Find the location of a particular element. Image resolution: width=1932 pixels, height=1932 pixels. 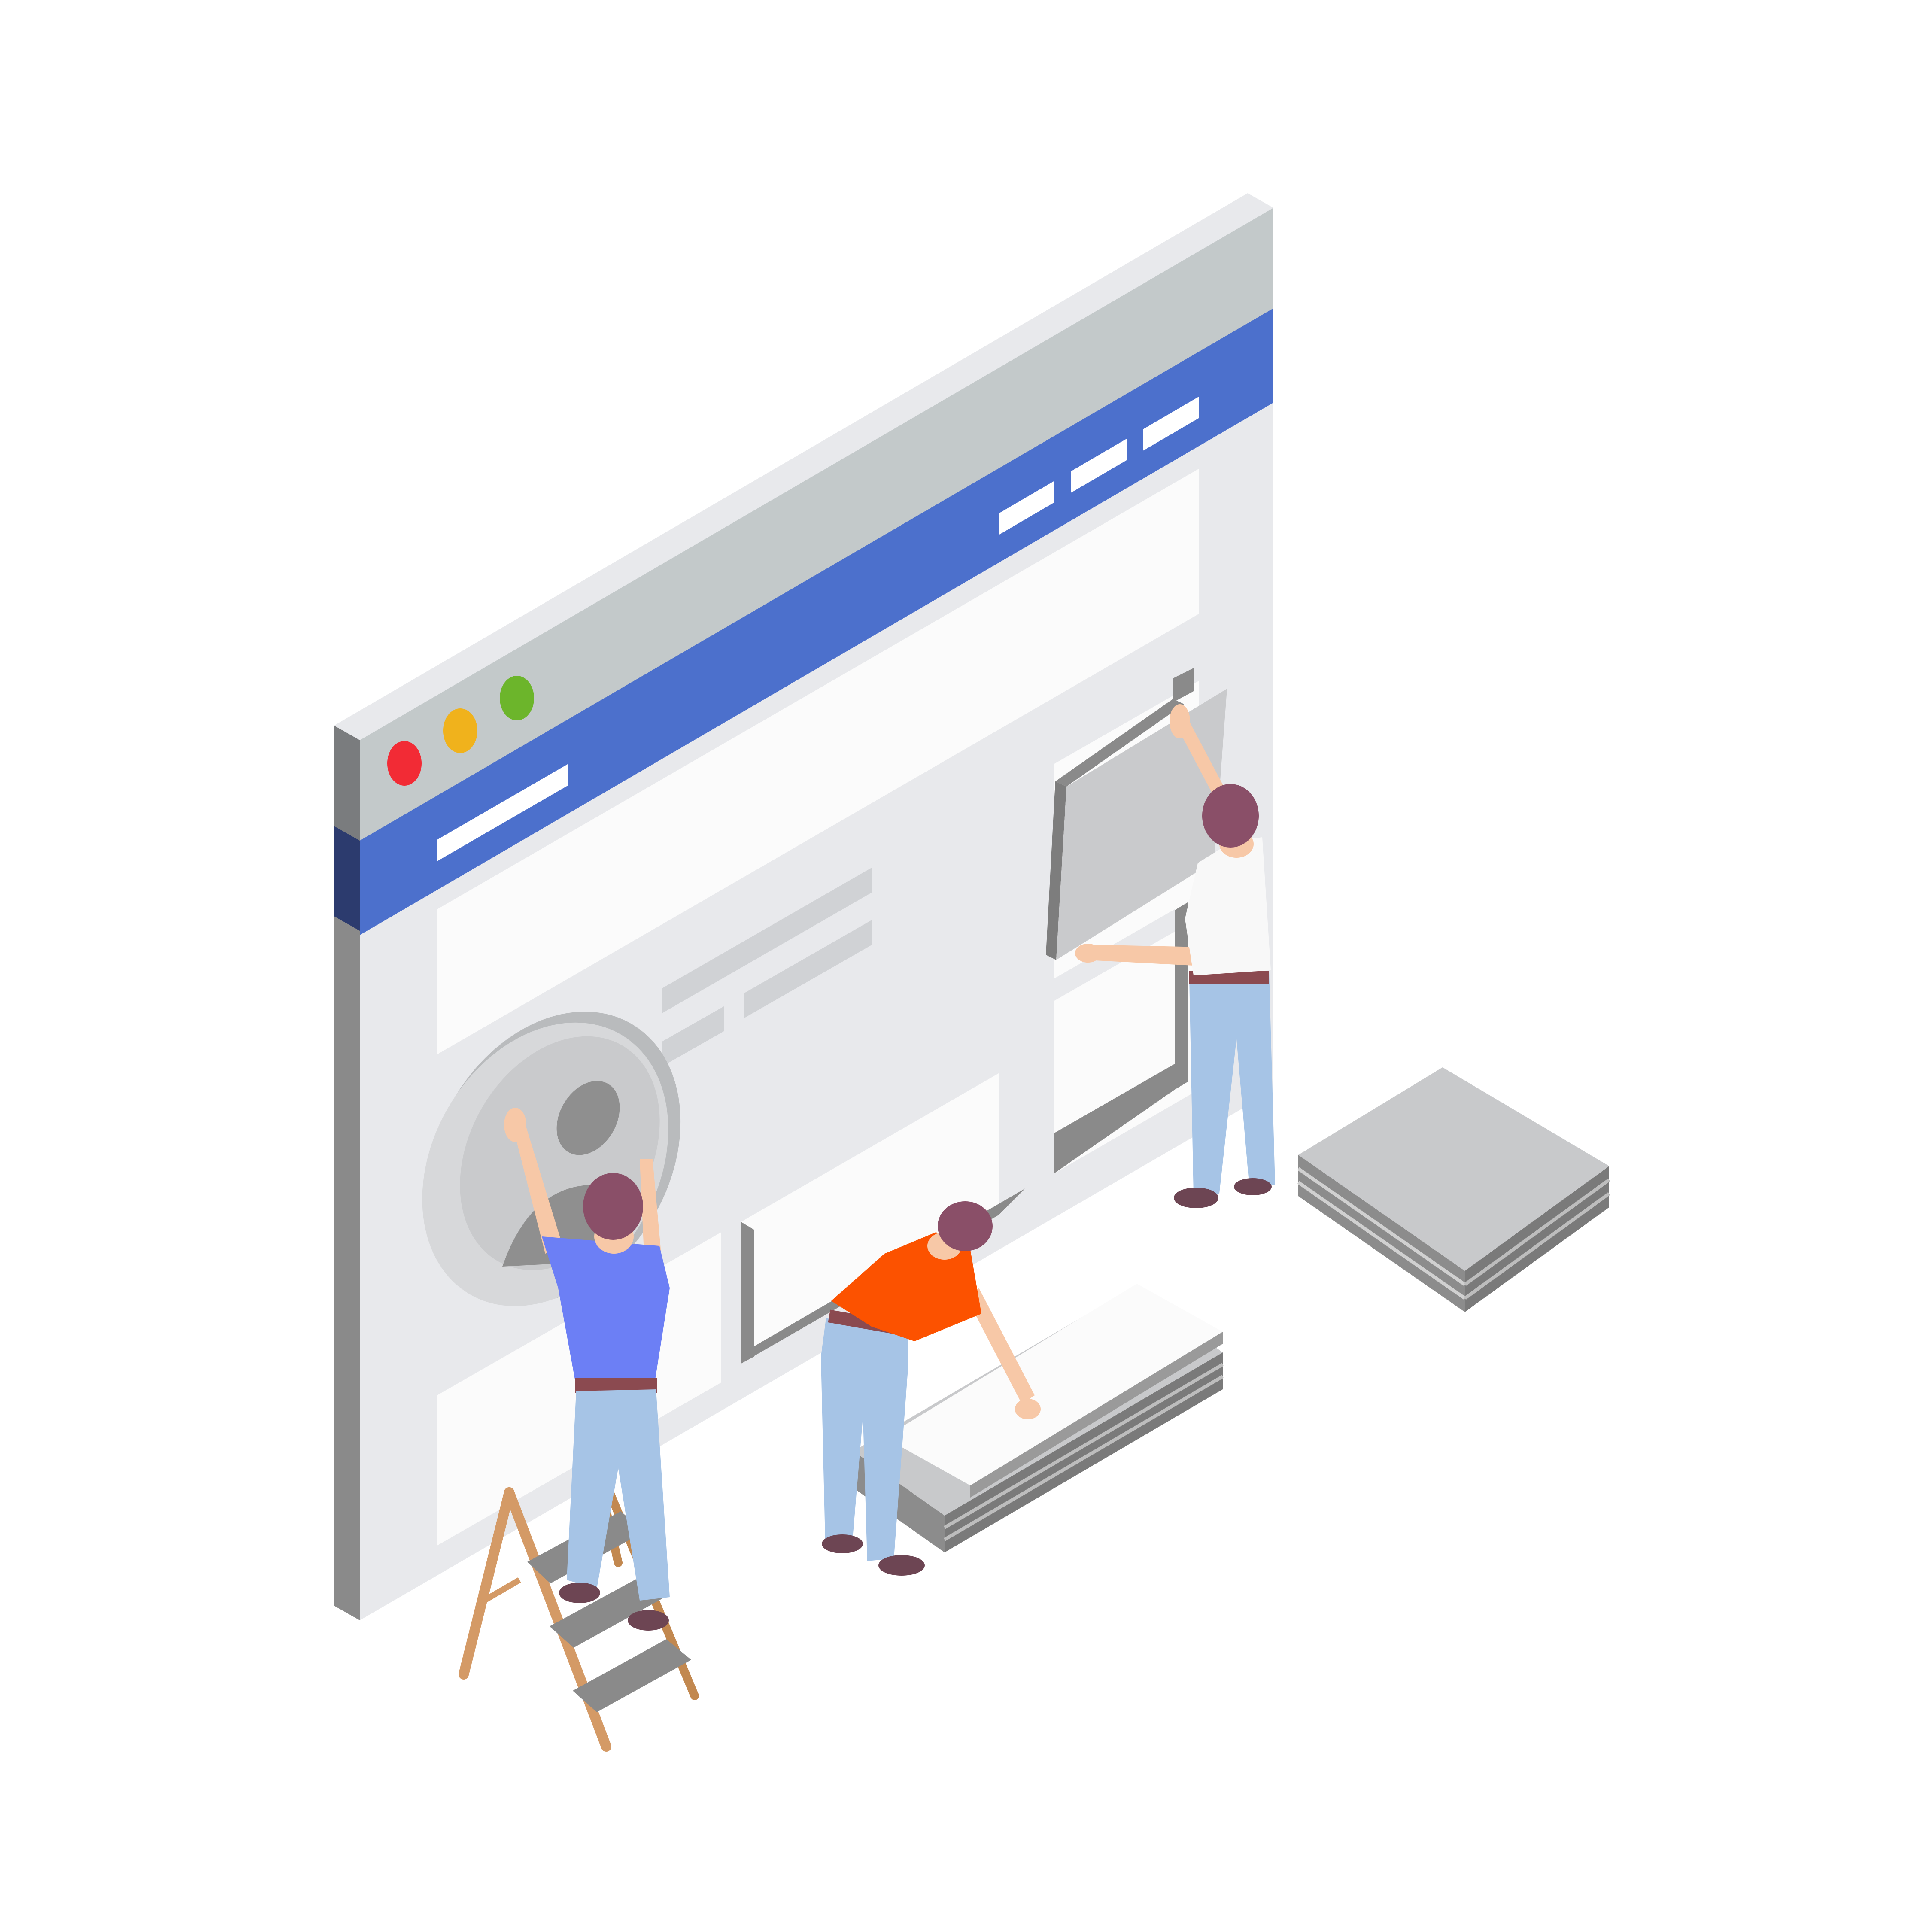

card-slot-middle-left-inner is located at coordinates (748, 1293).